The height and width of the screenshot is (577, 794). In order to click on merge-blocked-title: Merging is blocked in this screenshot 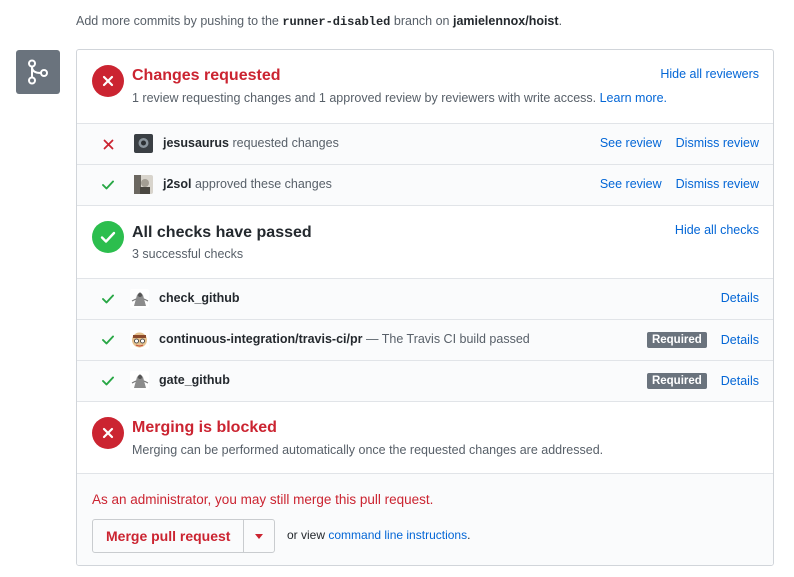, I will do `click(204, 427)`.